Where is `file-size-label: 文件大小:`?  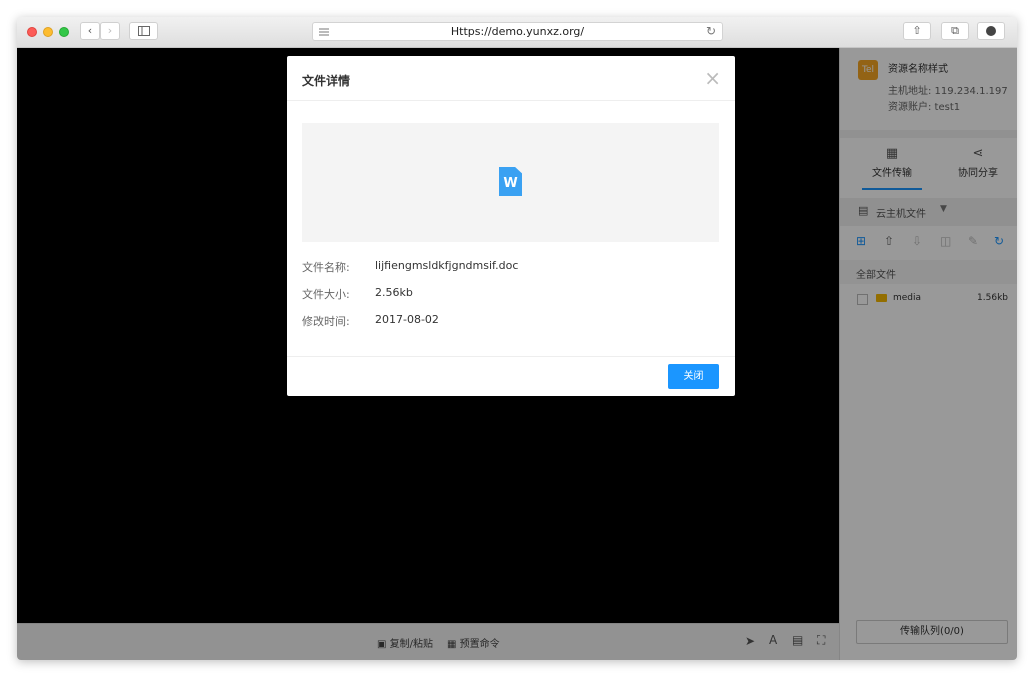
file-size-label: 文件大小: is located at coordinates (326, 294).